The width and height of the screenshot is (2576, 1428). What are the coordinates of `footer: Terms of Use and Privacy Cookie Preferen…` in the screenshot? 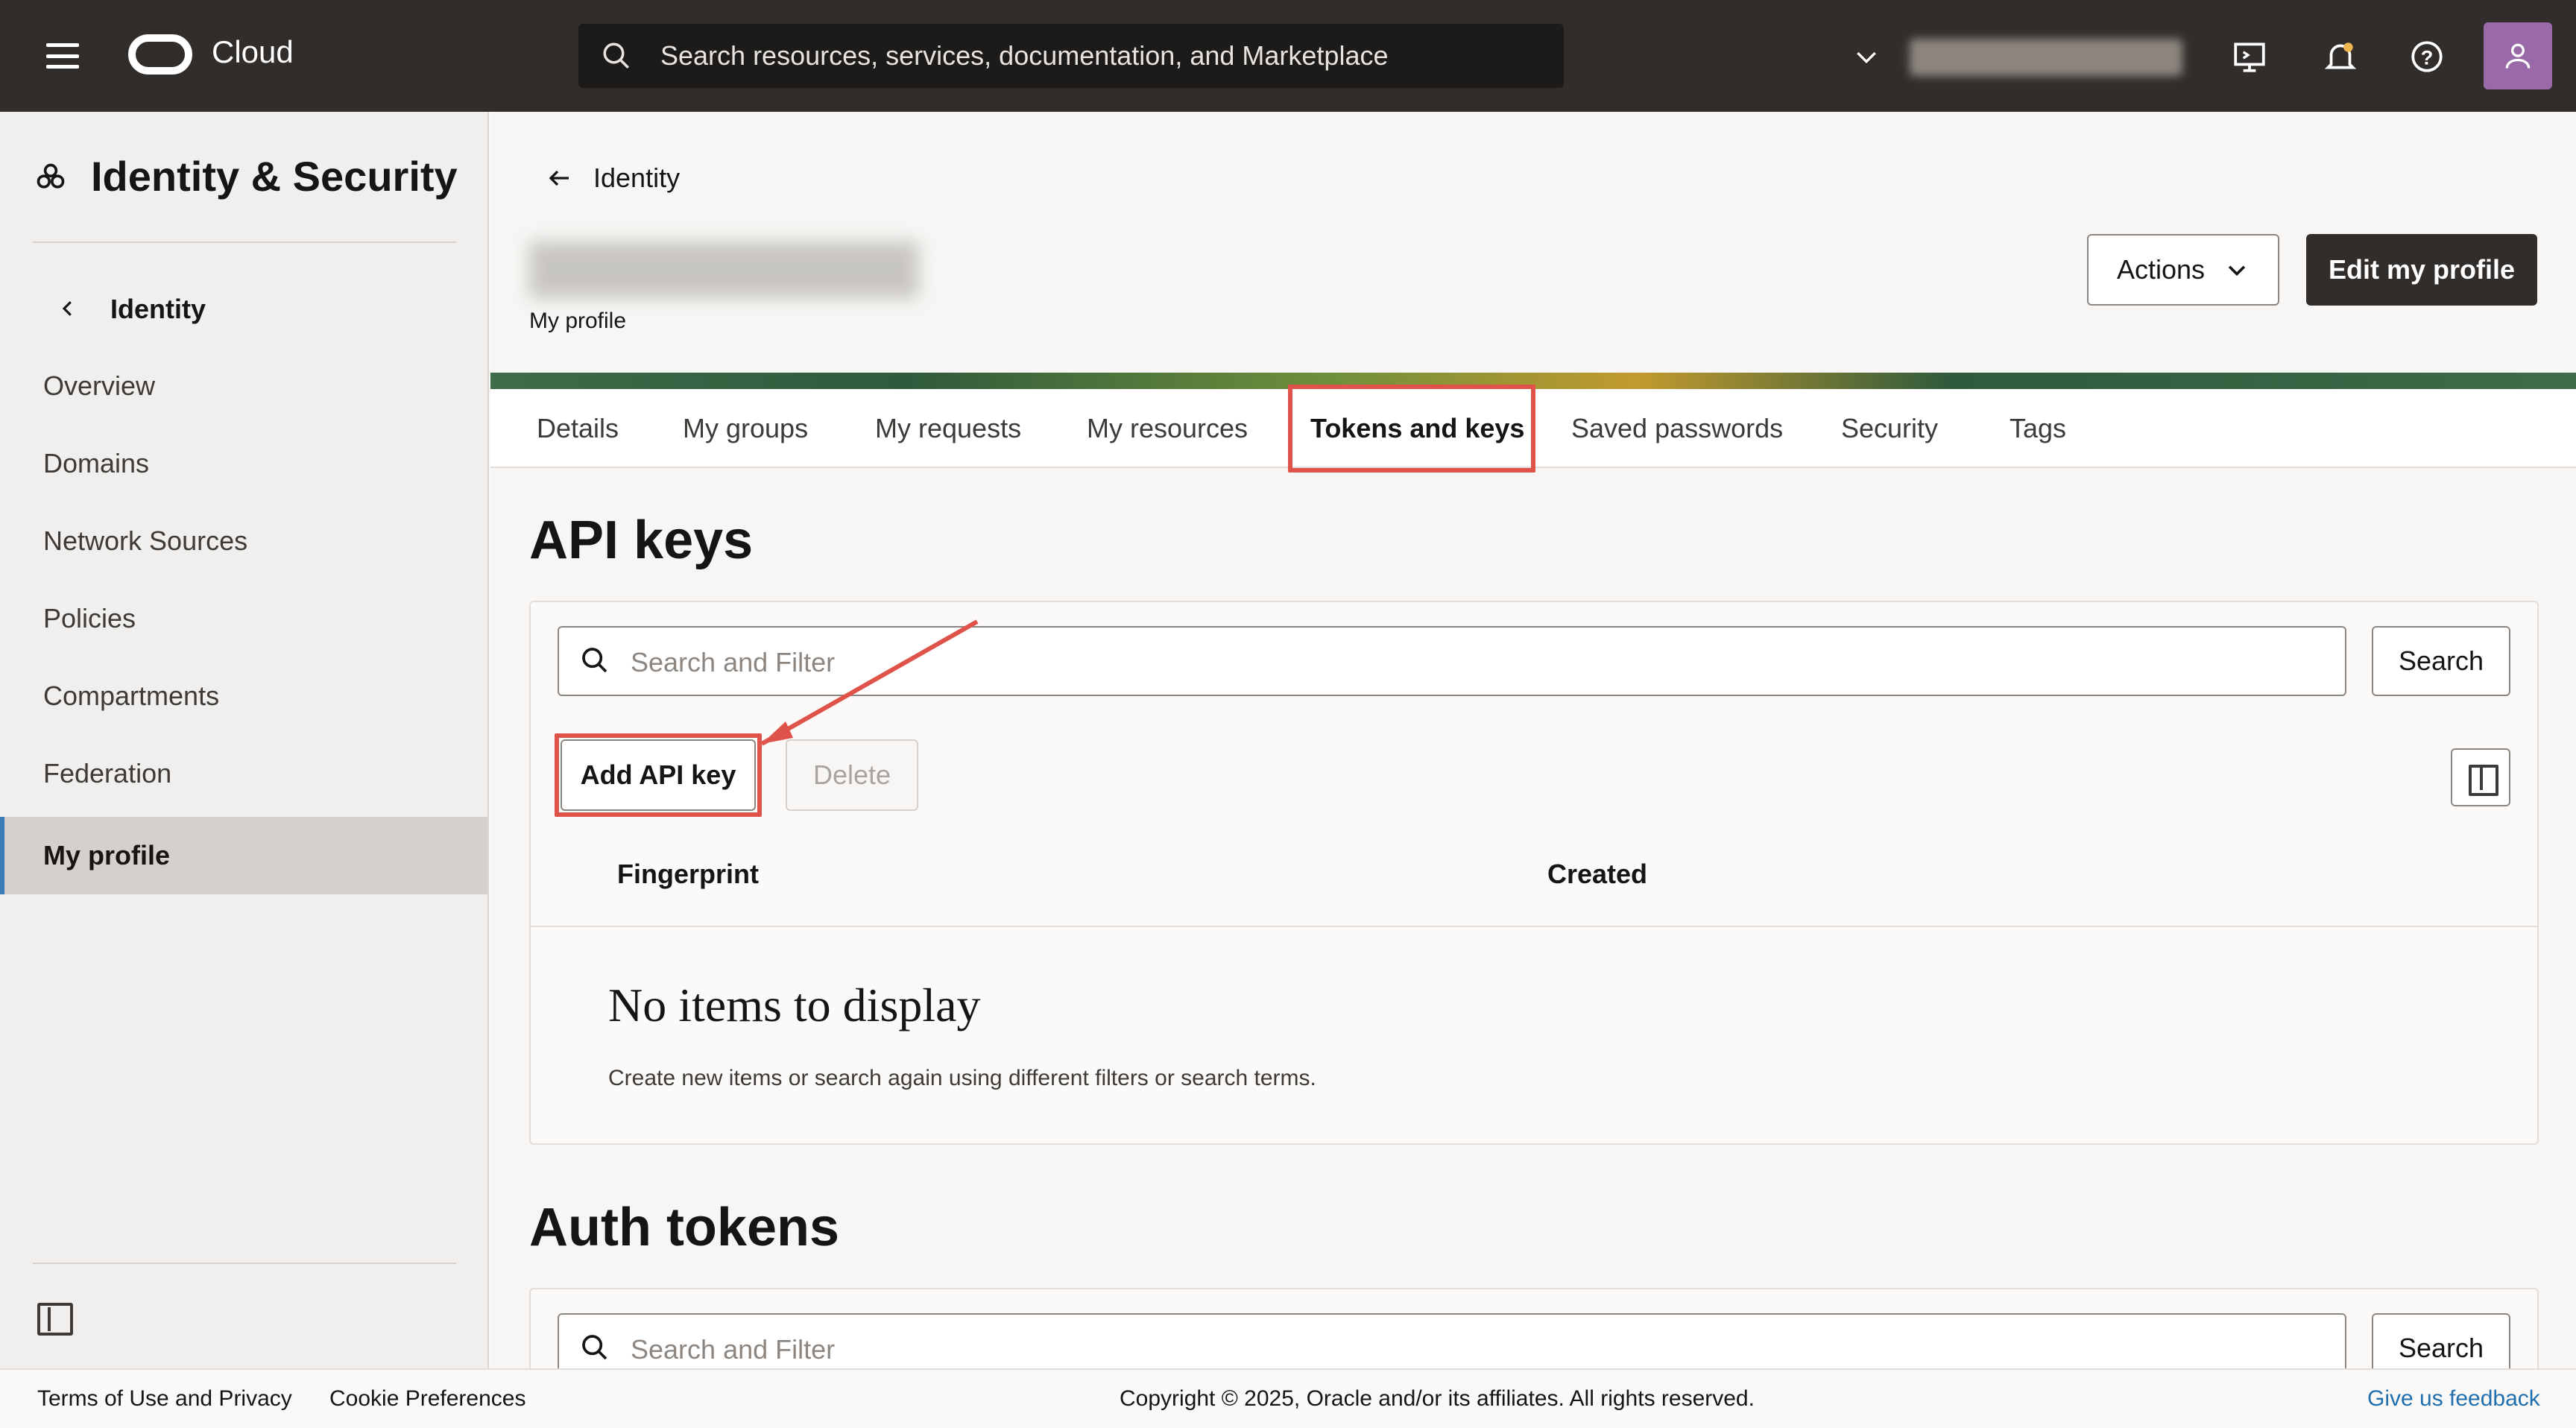 It's located at (1288, 1398).